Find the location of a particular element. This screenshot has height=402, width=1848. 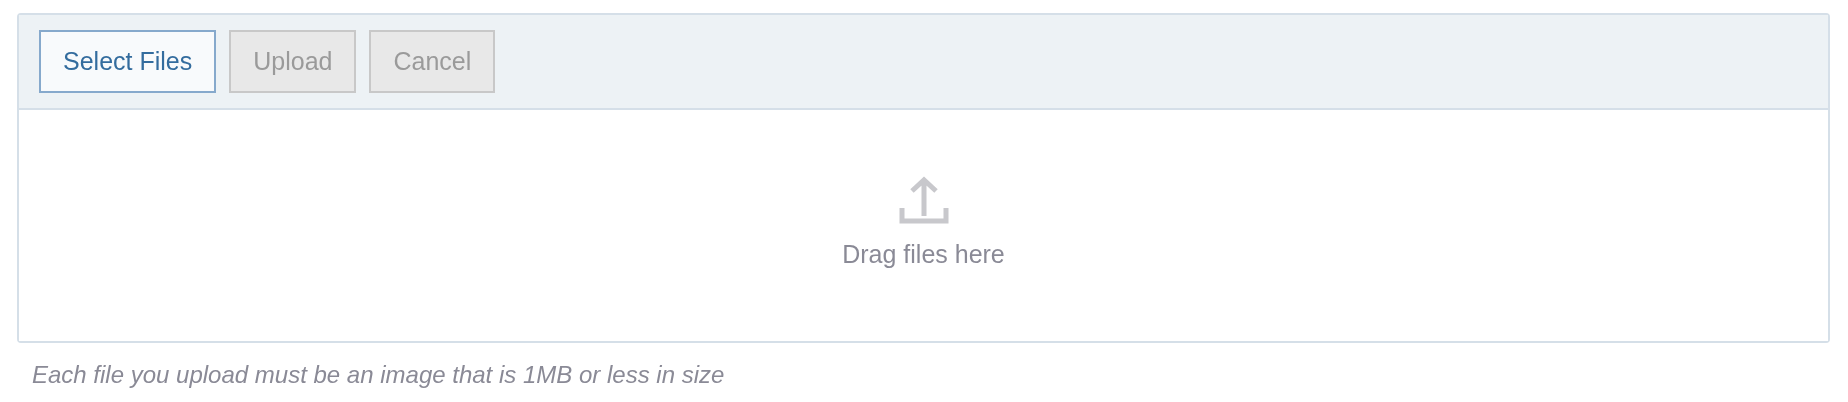

select-files-button: Select Files is located at coordinates (128, 61).